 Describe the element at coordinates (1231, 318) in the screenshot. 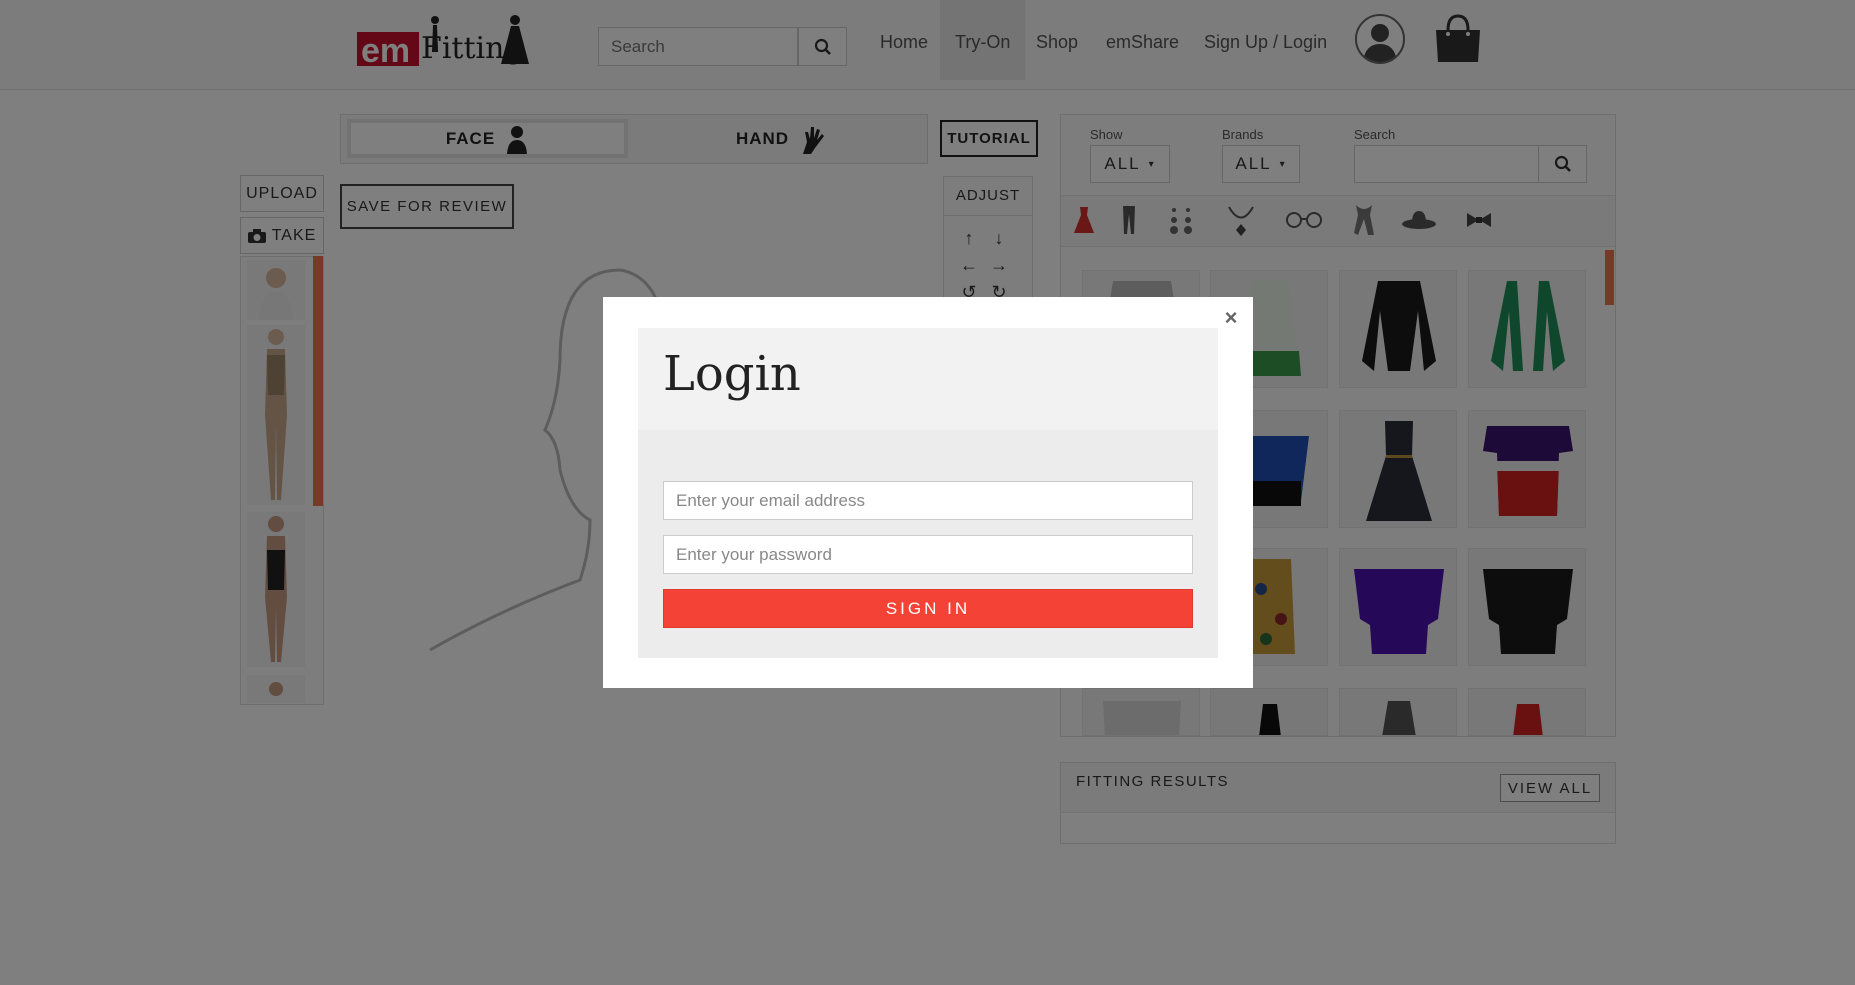

I see `close-icon: ×` at that location.